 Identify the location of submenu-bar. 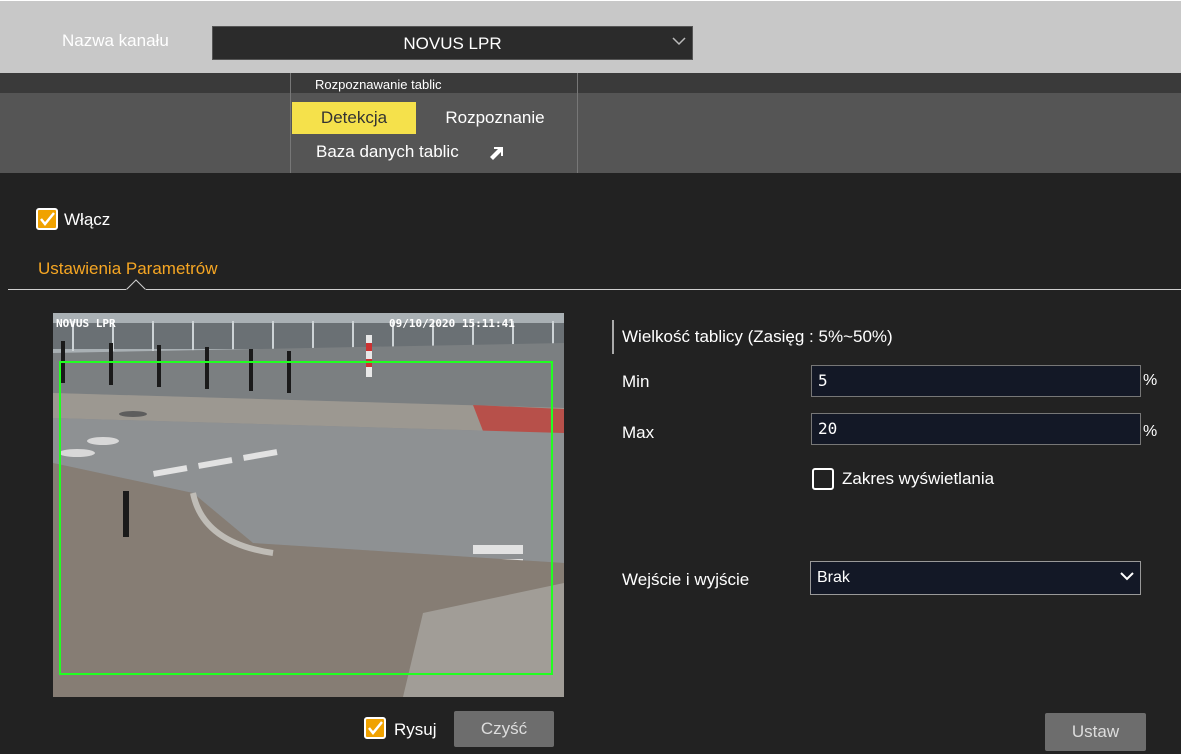
(590, 133).